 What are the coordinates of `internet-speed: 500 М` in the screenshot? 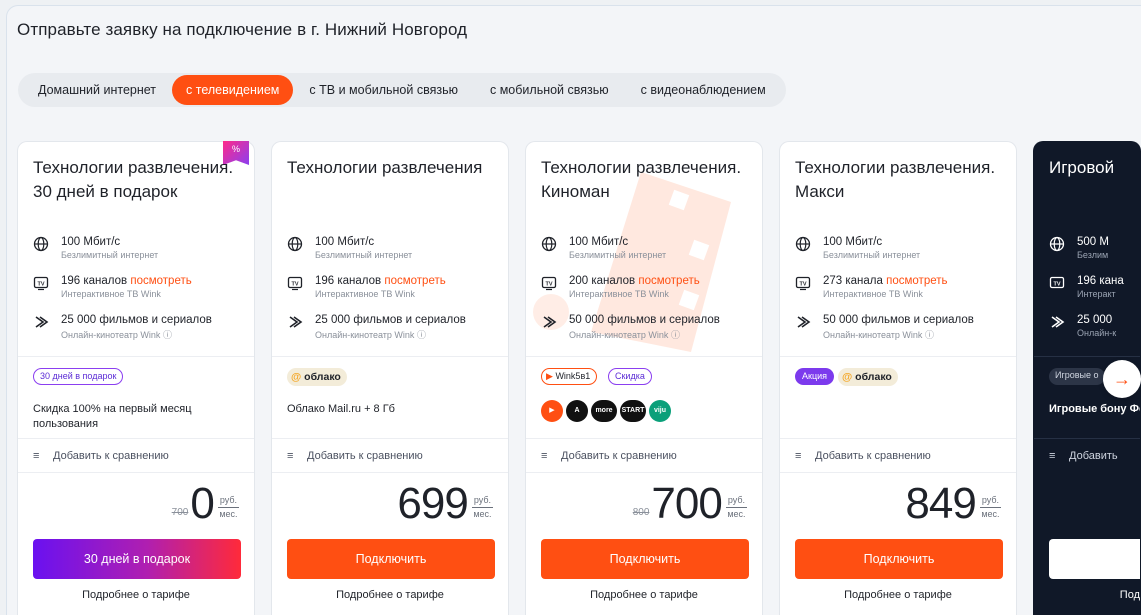 It's located at (1093, 242).